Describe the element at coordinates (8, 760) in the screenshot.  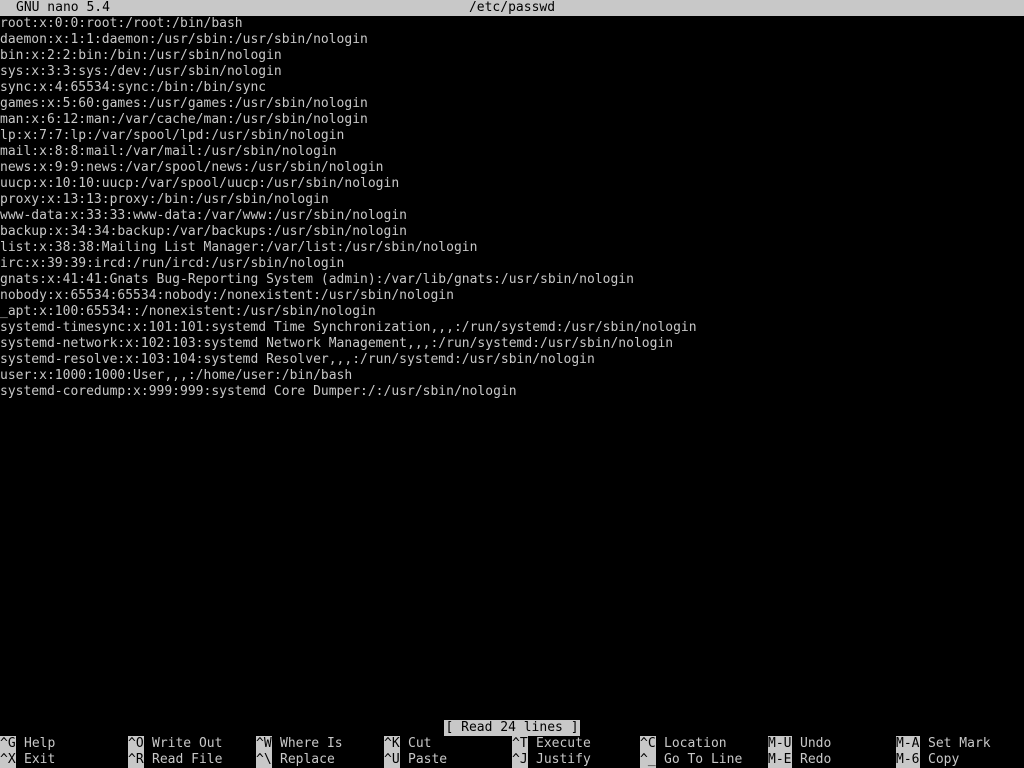
I see `shortcut-key: ^X` at that location.